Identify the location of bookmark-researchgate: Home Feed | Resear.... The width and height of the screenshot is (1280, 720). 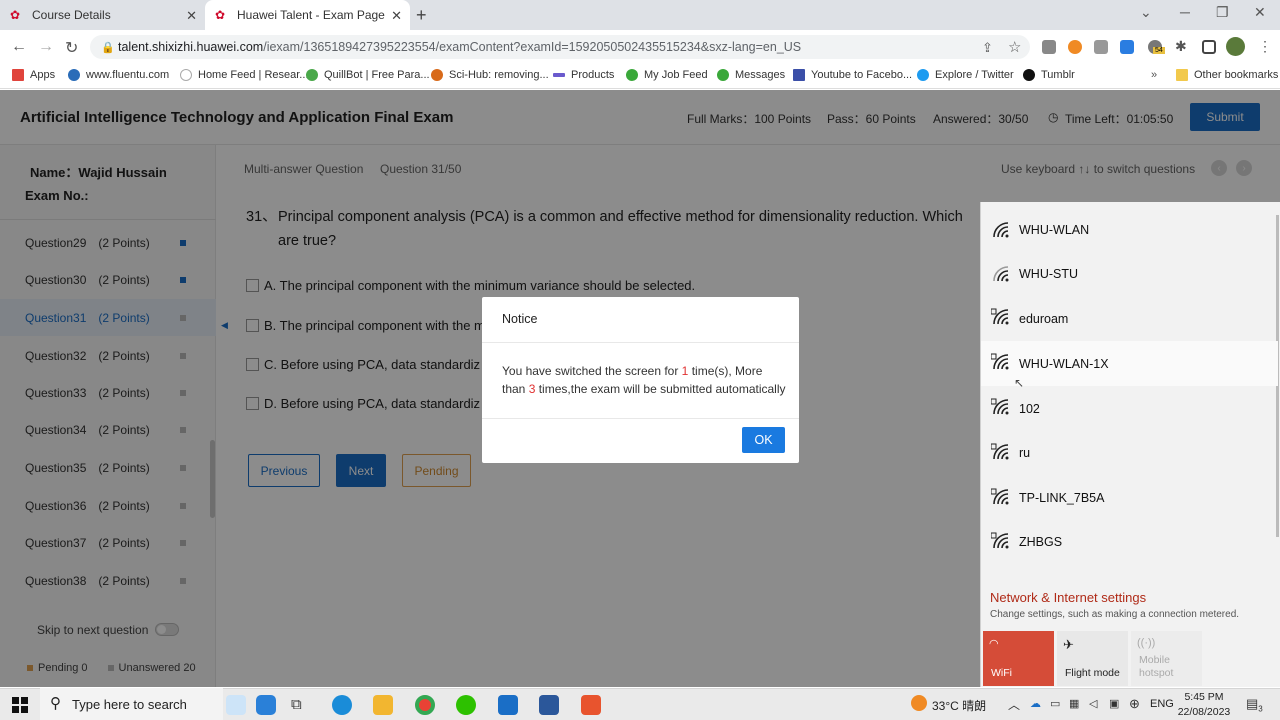
(244, 75).